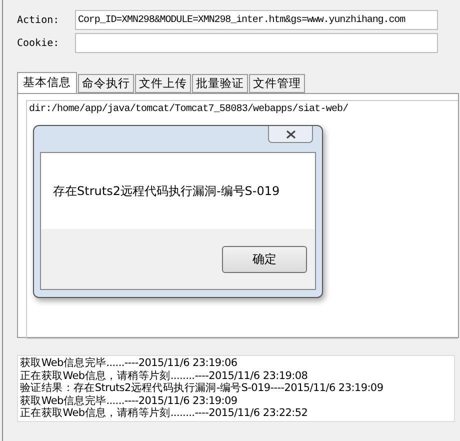  I want to click on log-line: 验证结果：存在Struts2远程代码执行漏洞-编号S-019----2015/11/6 23:19:09, so click(202, 388).